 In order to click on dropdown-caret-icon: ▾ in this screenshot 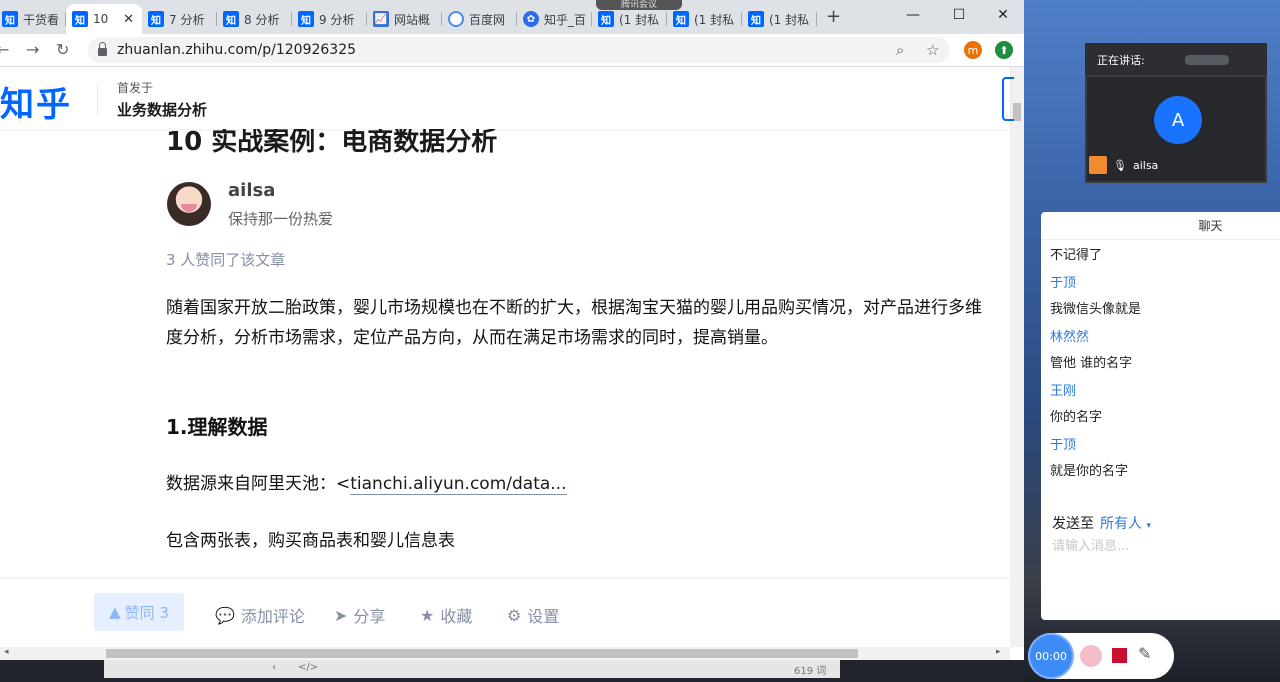, I will do `click(1148, 526)`.